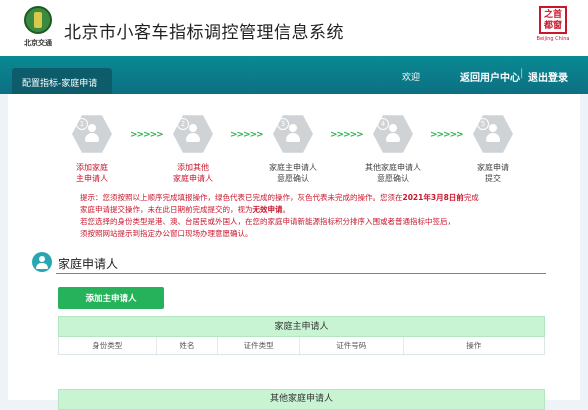 The image size is (588, 410). Describe the element at coordinates (301, 273) in the screenshot. I see `section-divider` at that location.